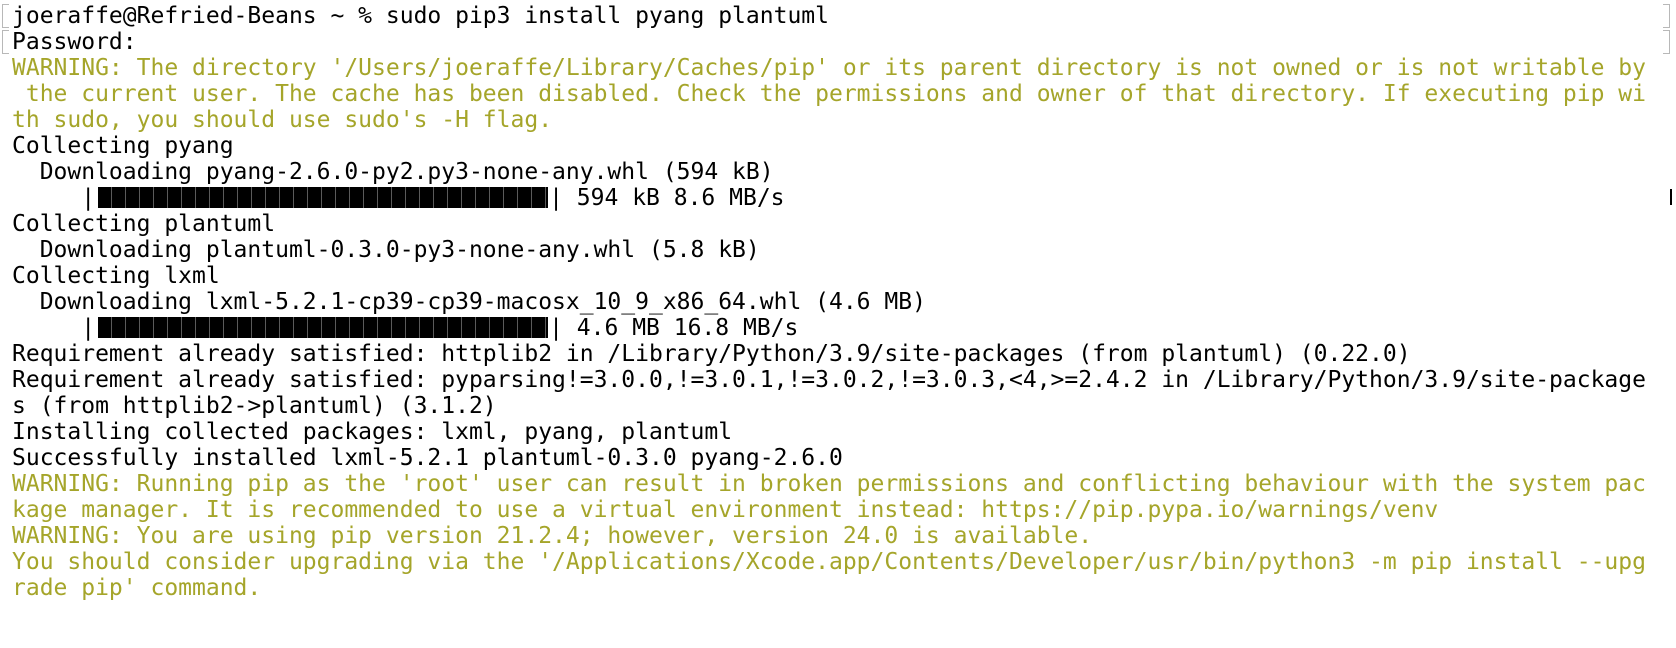 The image size is (1676, 648). Describe the element at coordinates (282, 120) in the screenshot. I see `warning-line: th sudo, you should use sudo's -H flag.` at that location.